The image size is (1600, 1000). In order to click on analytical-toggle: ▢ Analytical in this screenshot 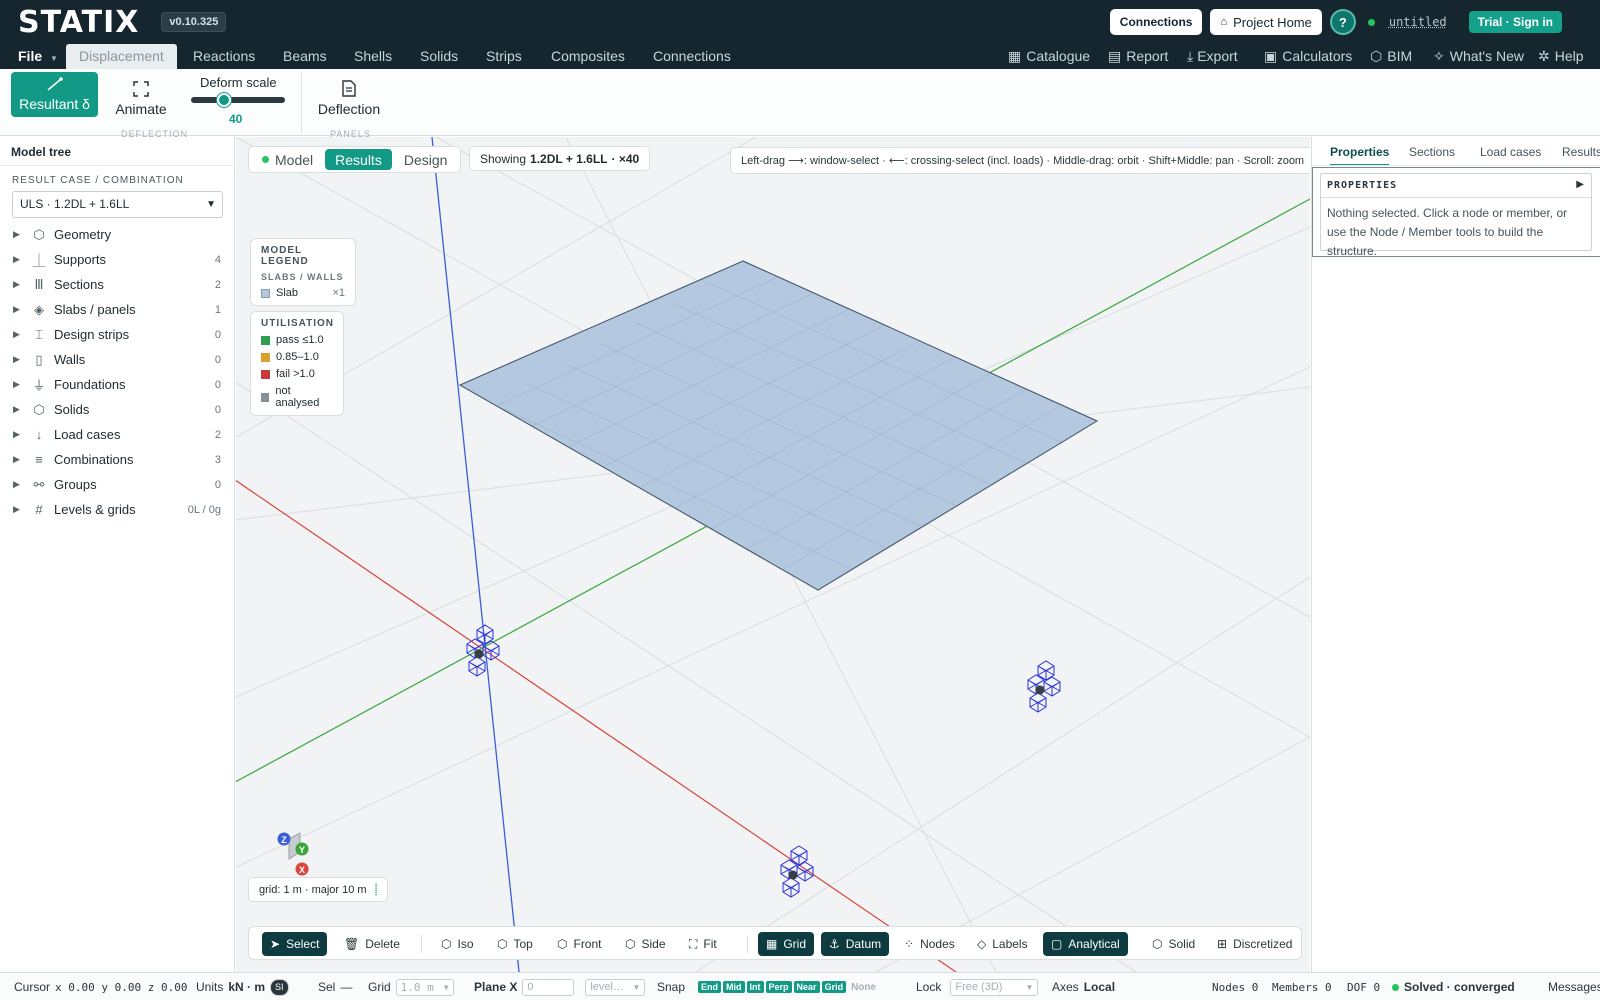, I will do `click(1085, 944)`.